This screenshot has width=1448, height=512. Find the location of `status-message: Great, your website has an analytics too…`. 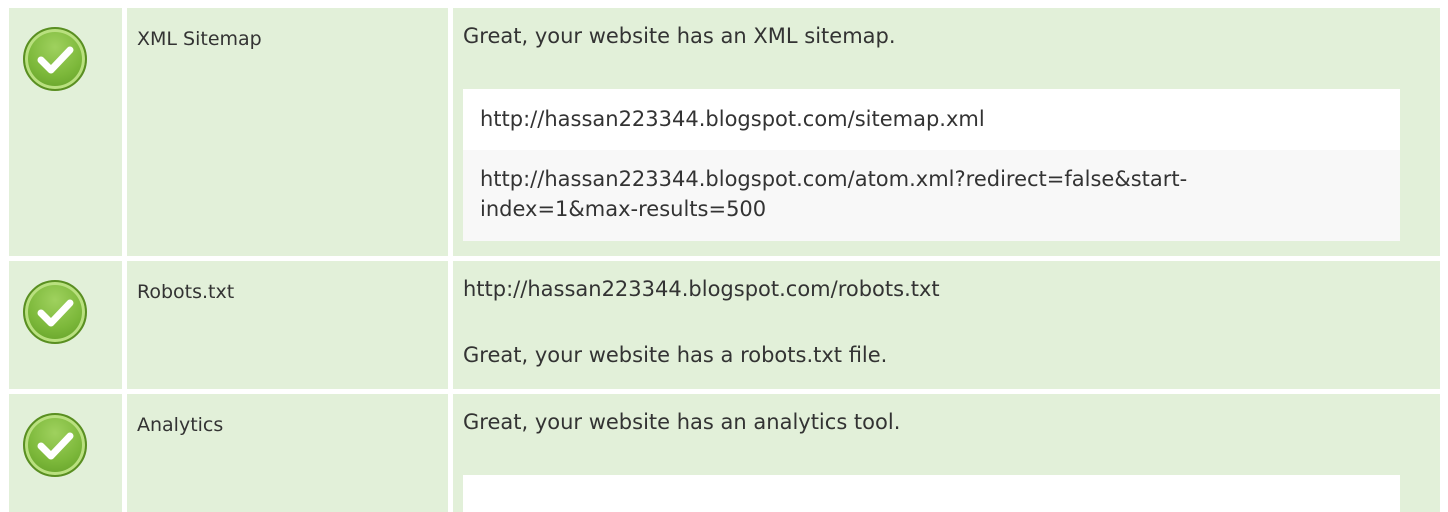

status-message: Great, your website has an analytics too… is located at coordinates (682, 422).